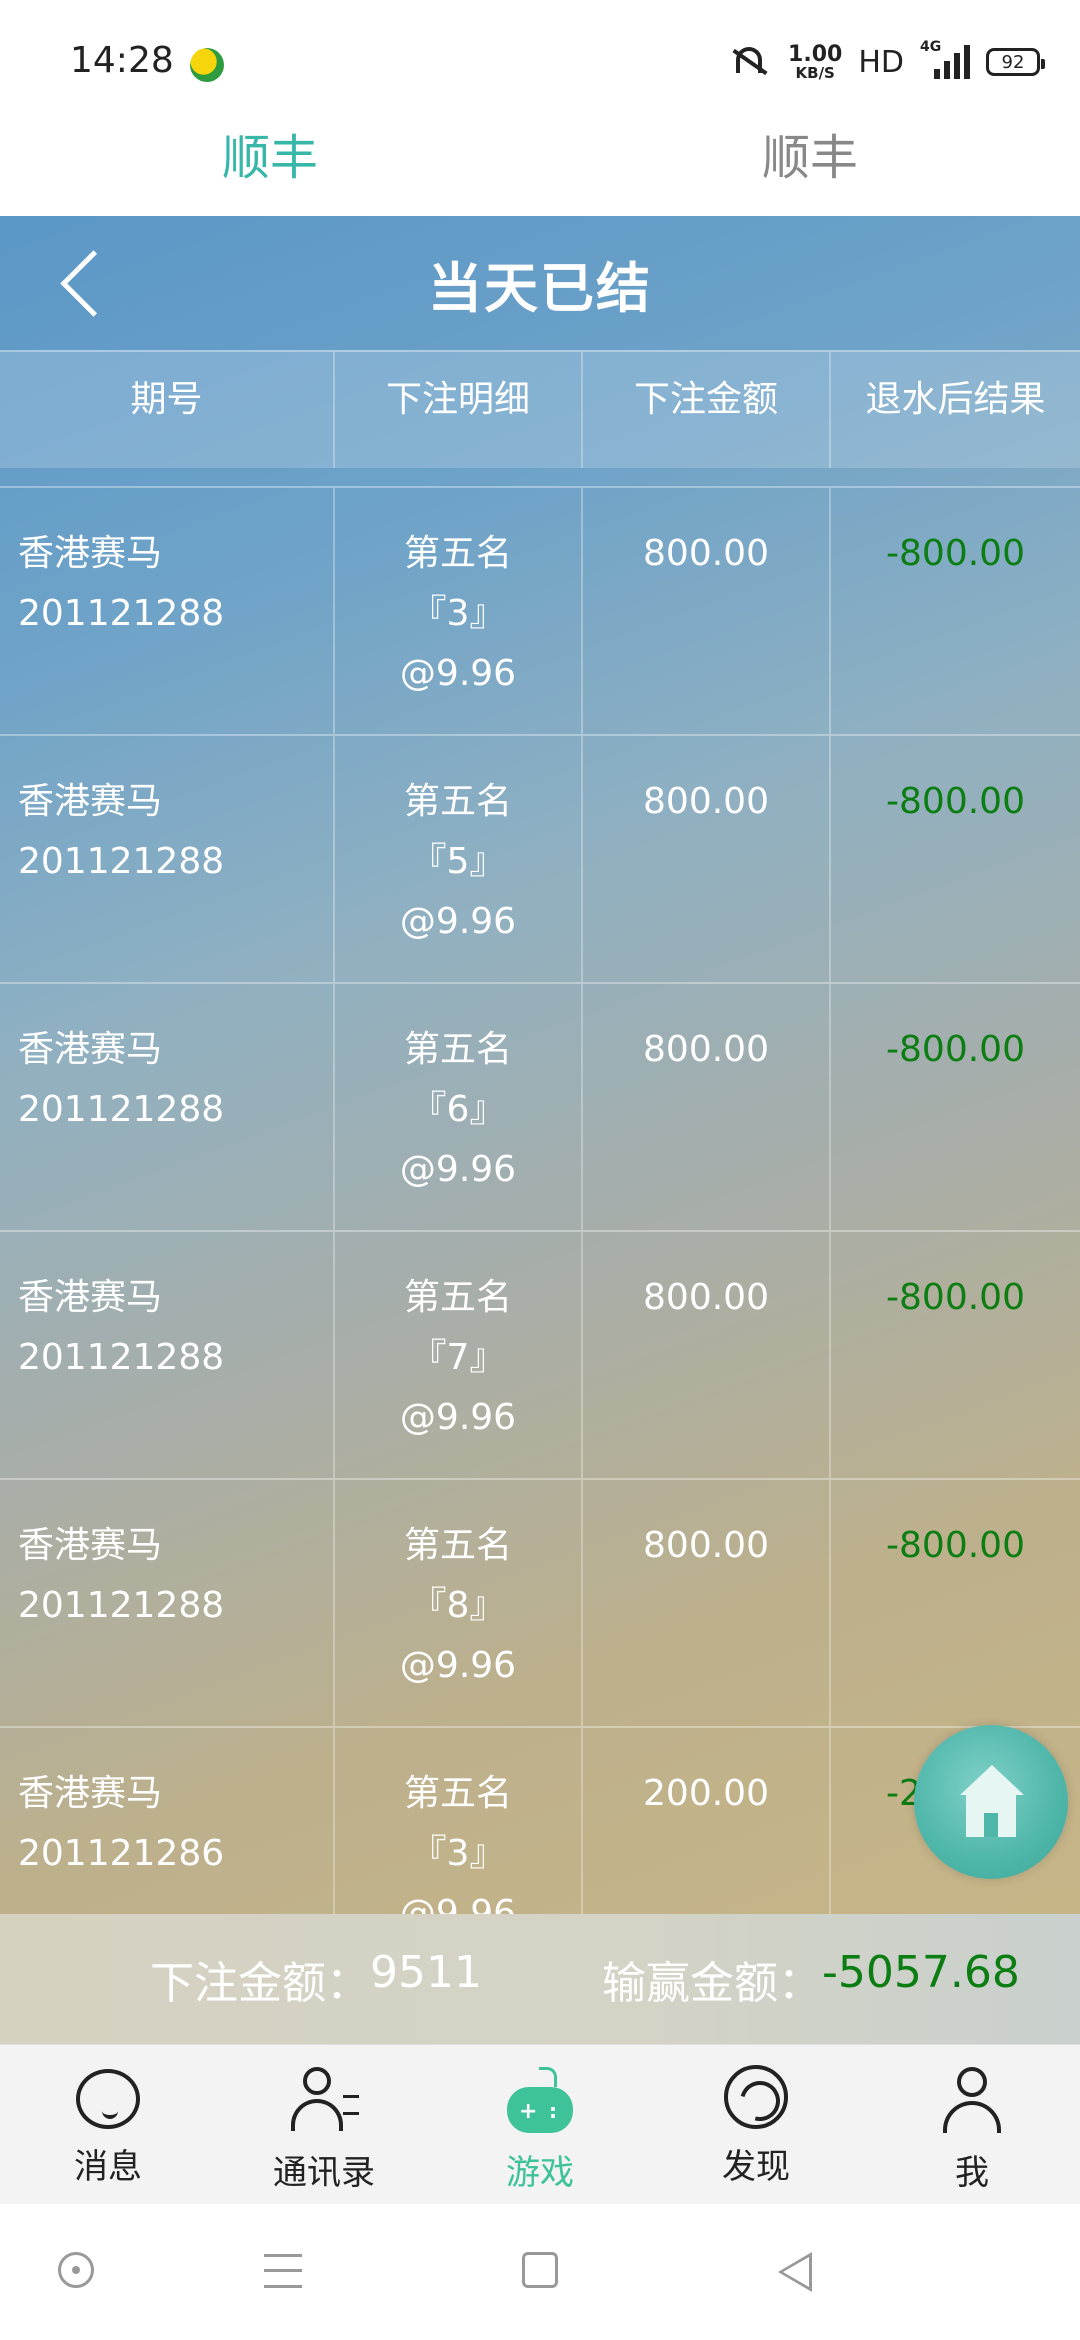 The width and height of the screenshot is (1080, 2340). I want to click on assistant-icon, so click(76, 2270).